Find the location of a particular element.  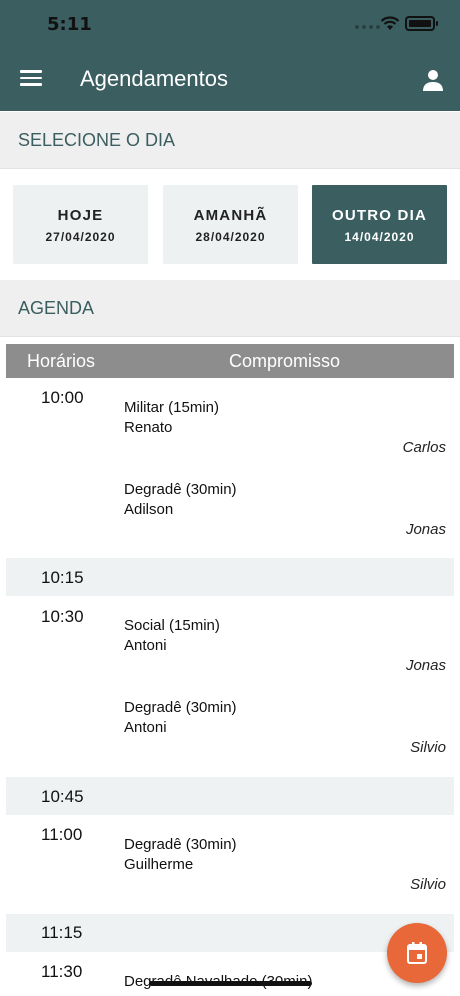

appointment-item: Degradê (30min) Guilherme Silvio is located at coordinates (285, 866).